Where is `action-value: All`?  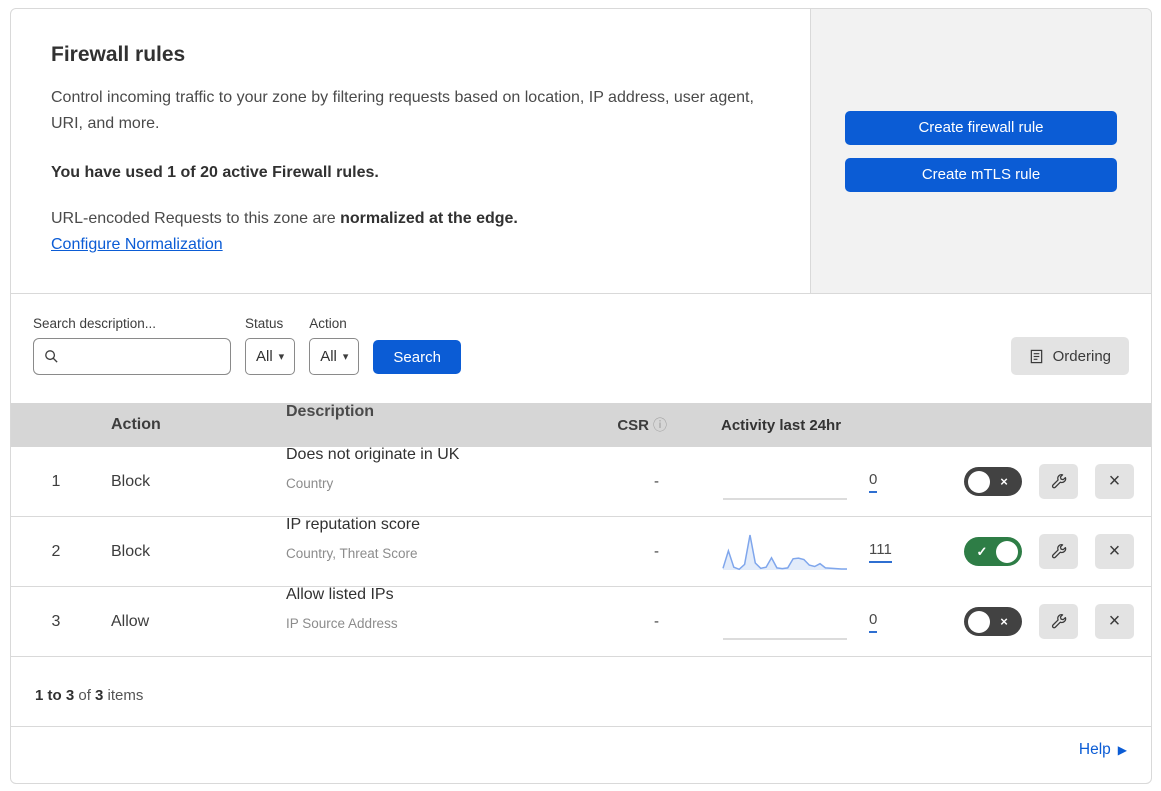 action-value: All is located at coordinates (328, 356).